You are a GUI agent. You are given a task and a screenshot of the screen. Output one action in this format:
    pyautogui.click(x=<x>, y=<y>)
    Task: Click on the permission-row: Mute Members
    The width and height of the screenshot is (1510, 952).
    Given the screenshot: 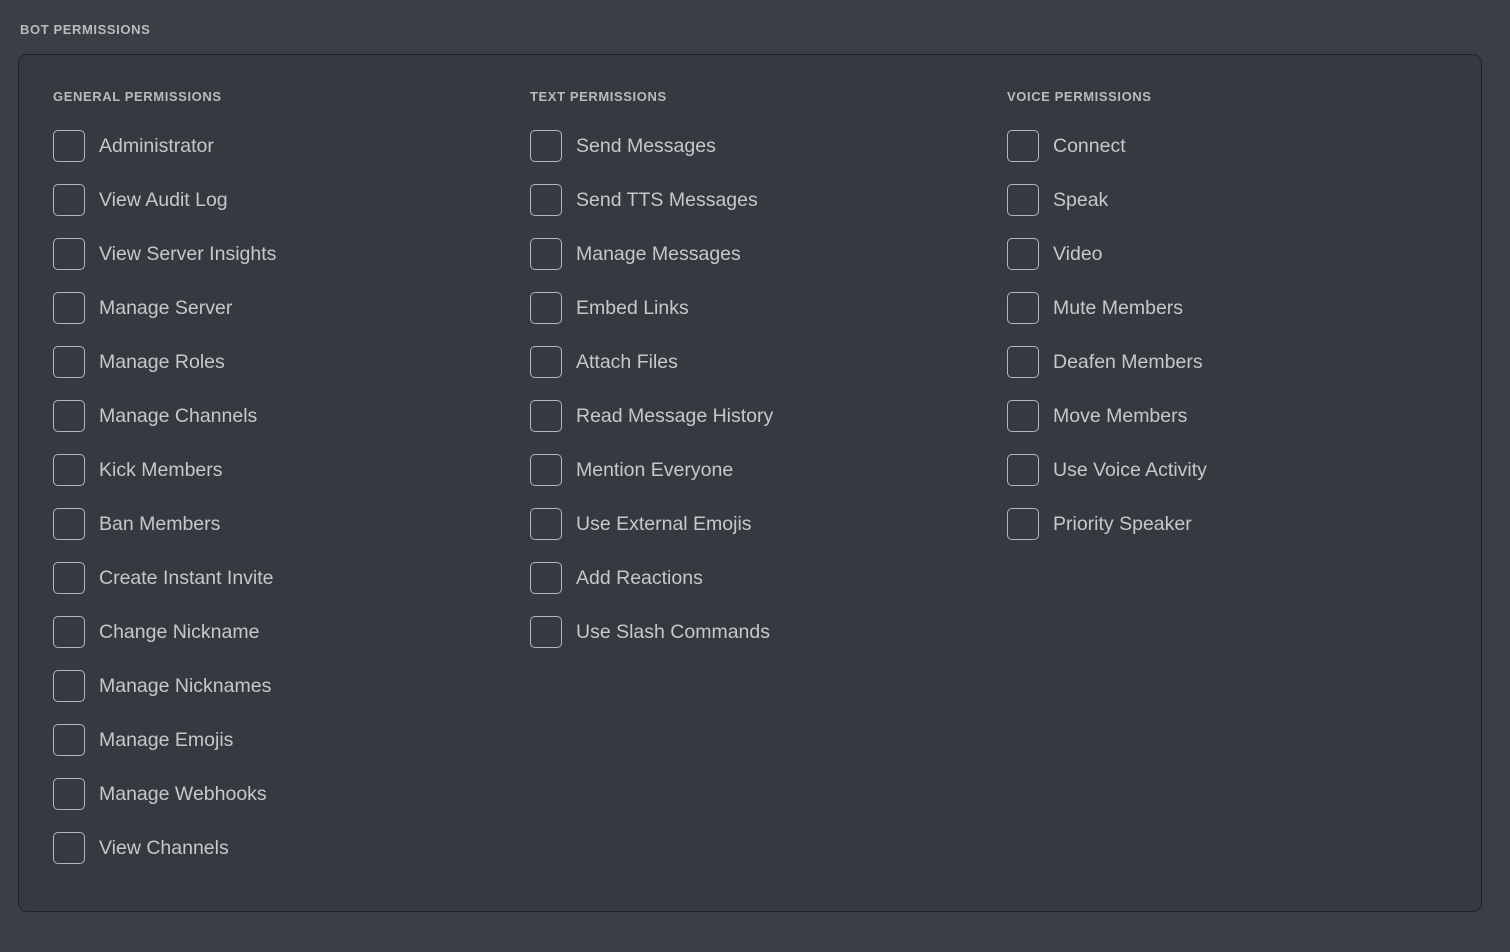 What is the action you would take?
    pyautogui.click(x=1237, y=308)
    